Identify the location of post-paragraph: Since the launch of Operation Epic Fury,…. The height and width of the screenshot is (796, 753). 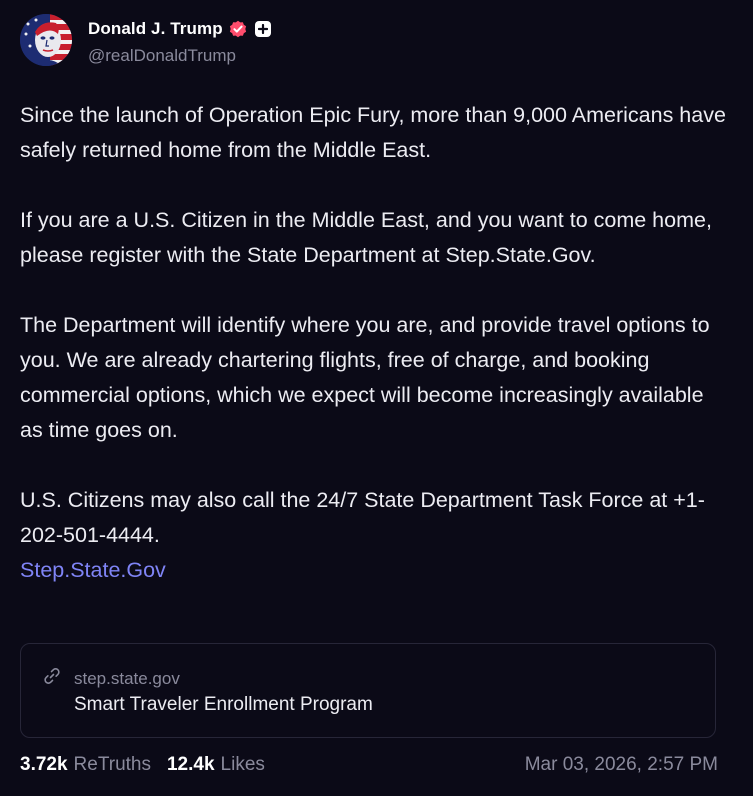
(376, 132).